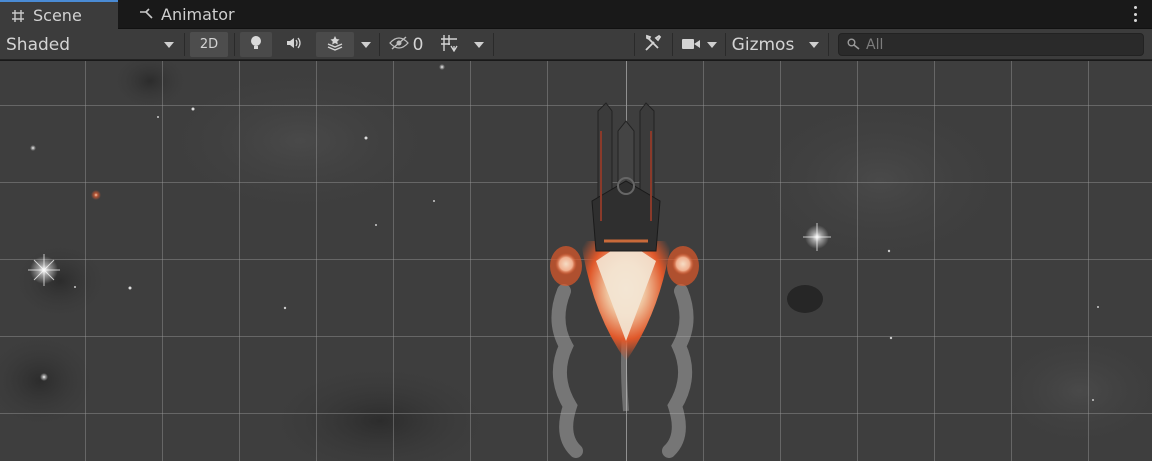 This screenshot has height=461, width=1152. I want to click on grid-snap-icon, so click(449, 45).